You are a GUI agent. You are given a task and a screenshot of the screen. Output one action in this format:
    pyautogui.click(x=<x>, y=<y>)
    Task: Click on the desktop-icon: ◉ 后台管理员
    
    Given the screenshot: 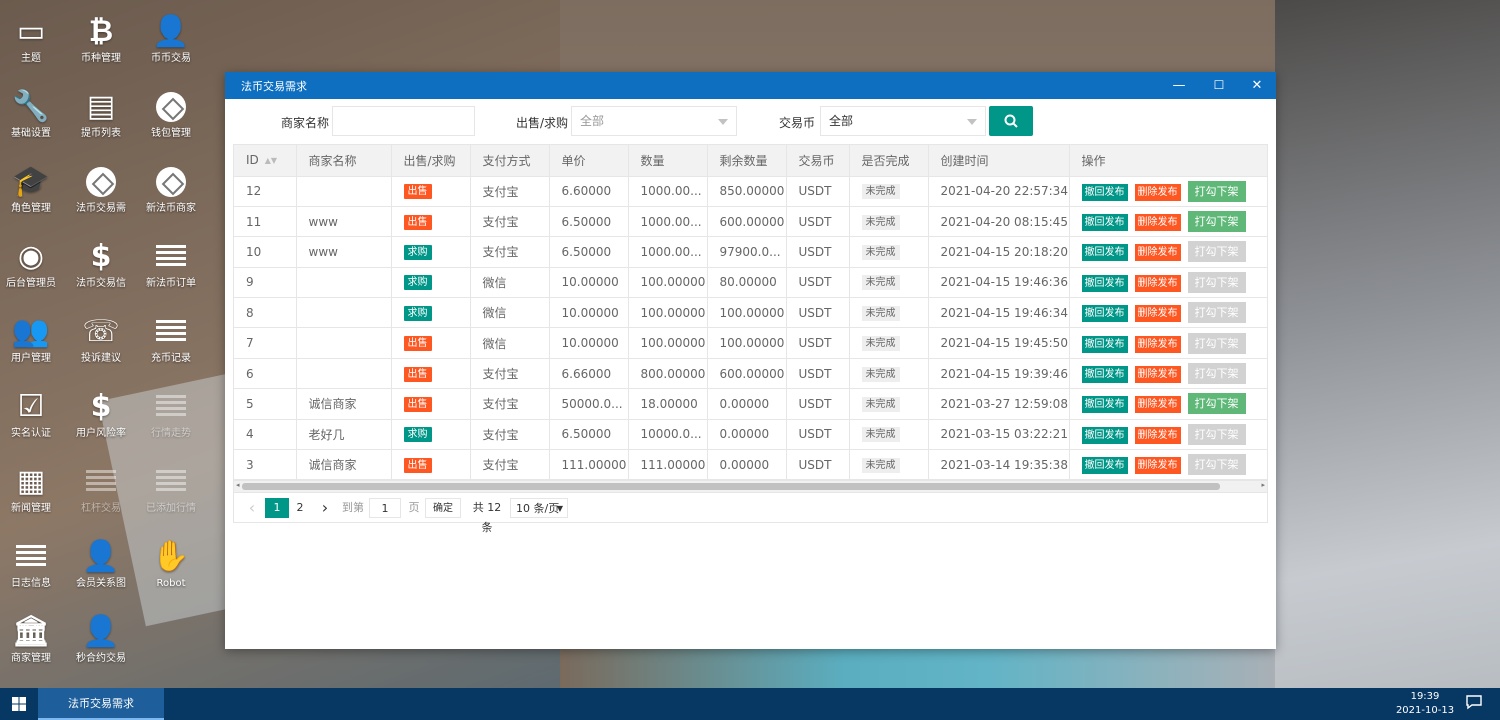 What is the action you would take?
    pyautogui.click(x=33, y=264)
    